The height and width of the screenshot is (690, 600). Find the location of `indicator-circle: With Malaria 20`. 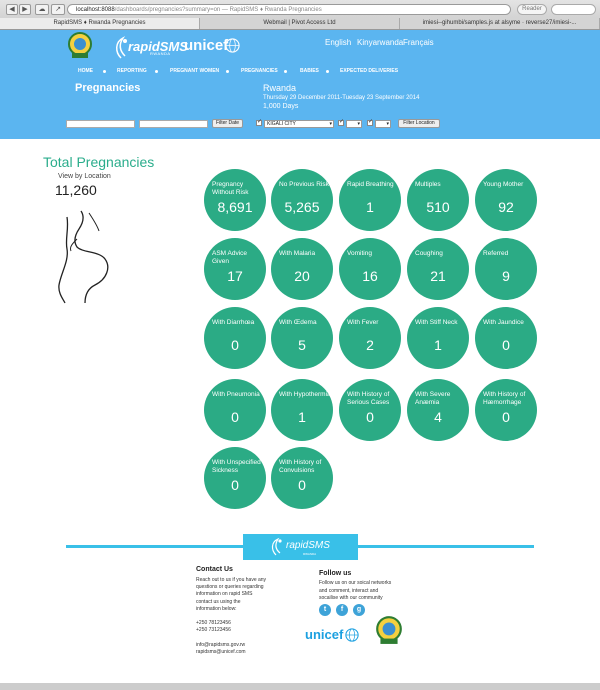

indicator-circle: With Malaria 20 is located at coordinates (302, 269).